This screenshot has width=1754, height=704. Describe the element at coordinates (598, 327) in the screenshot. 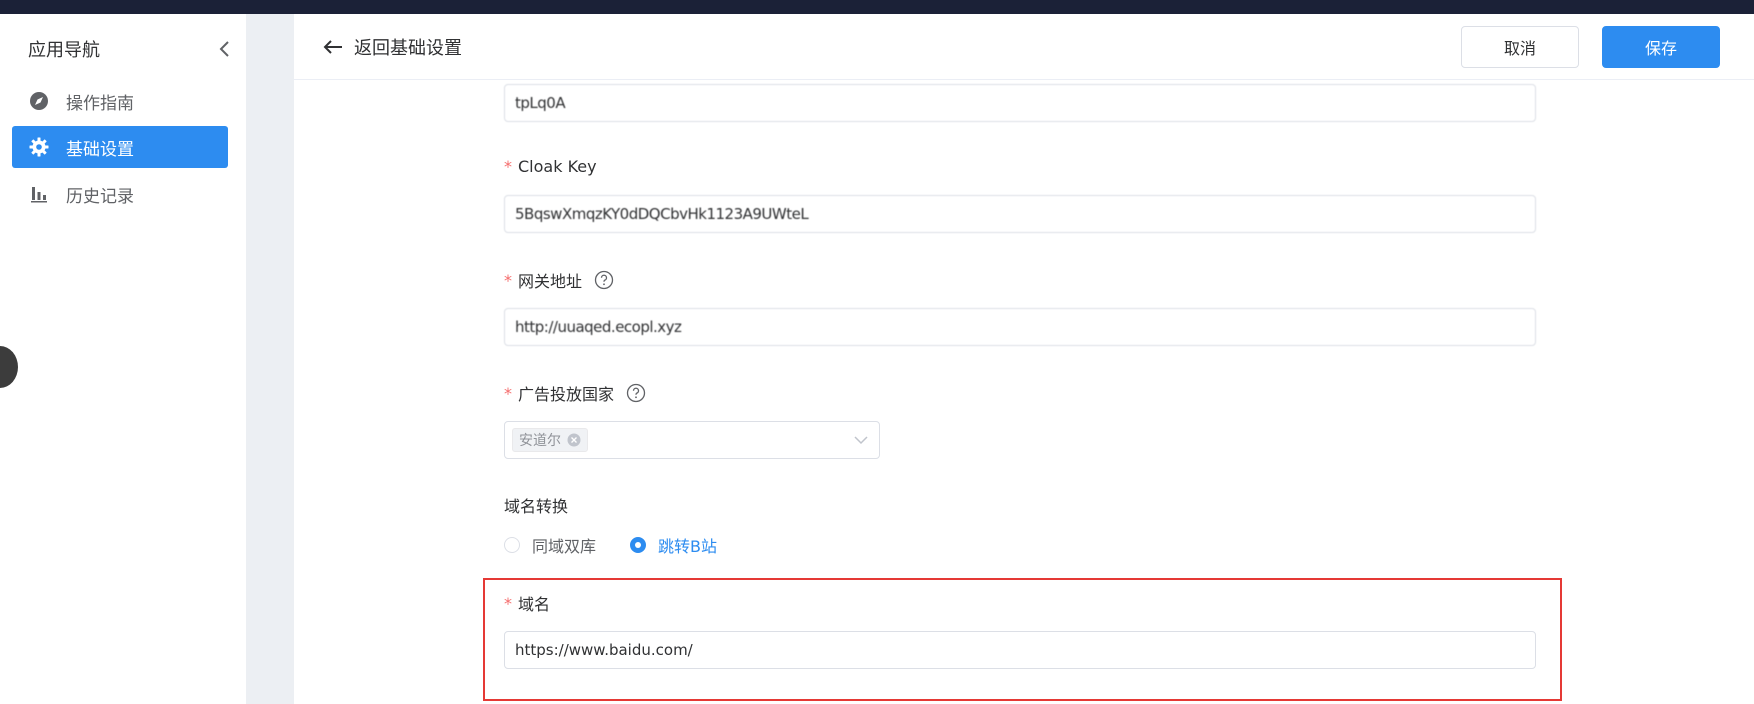

I see `gateway-value: http://uuaqed.ecopl.xyz` at that location.